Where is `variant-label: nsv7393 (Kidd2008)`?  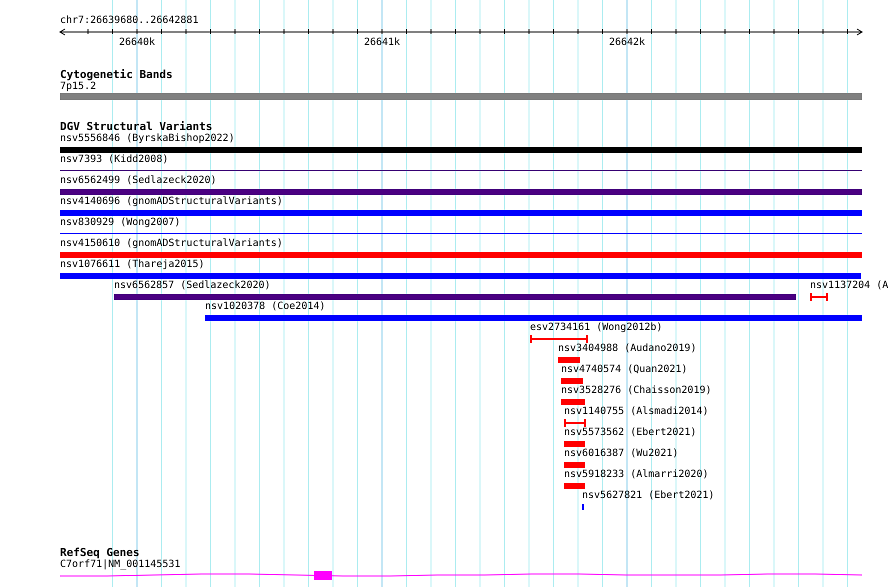 variant-label: nsv7393 (Kidd2008) is located at coordinates (114, 160).